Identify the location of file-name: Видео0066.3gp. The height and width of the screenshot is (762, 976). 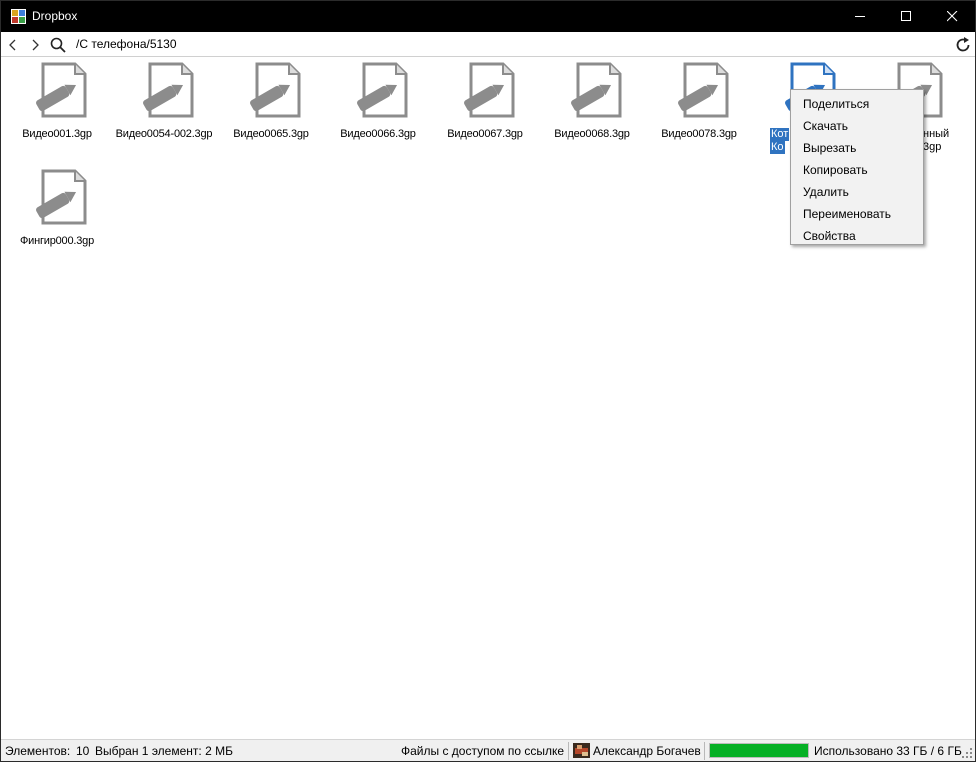
(378, 134).